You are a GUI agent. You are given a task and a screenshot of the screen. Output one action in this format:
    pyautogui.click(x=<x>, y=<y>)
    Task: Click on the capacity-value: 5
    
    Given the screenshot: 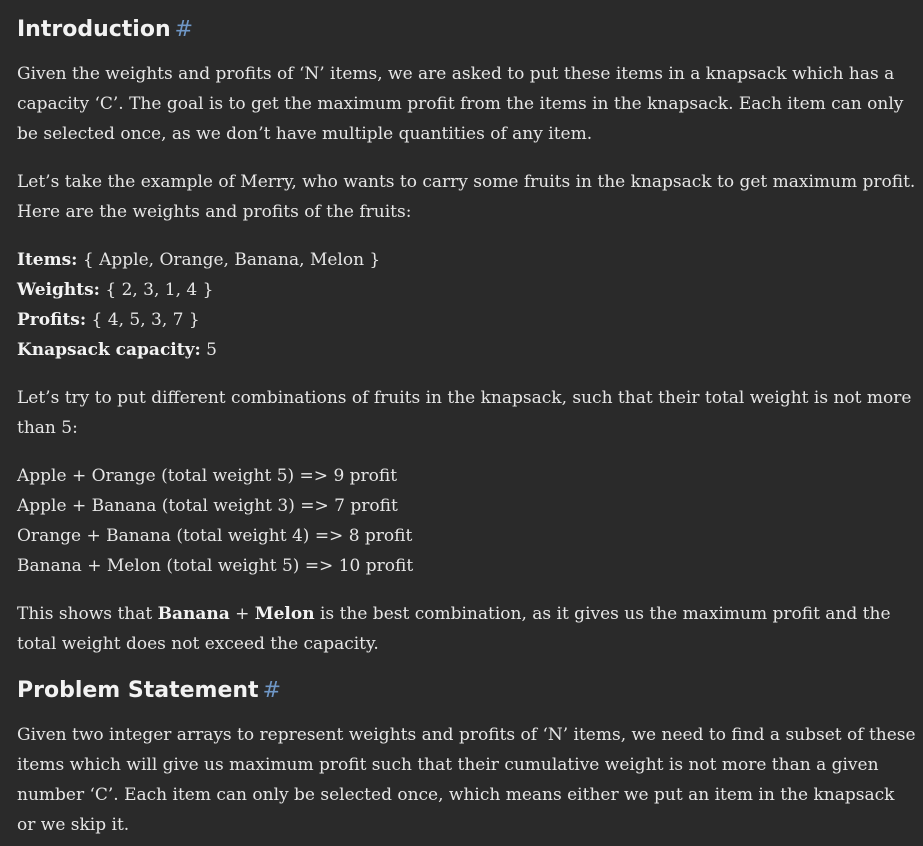 What is the action you would take?
    pyautogui.click(x=211, y=350)
    